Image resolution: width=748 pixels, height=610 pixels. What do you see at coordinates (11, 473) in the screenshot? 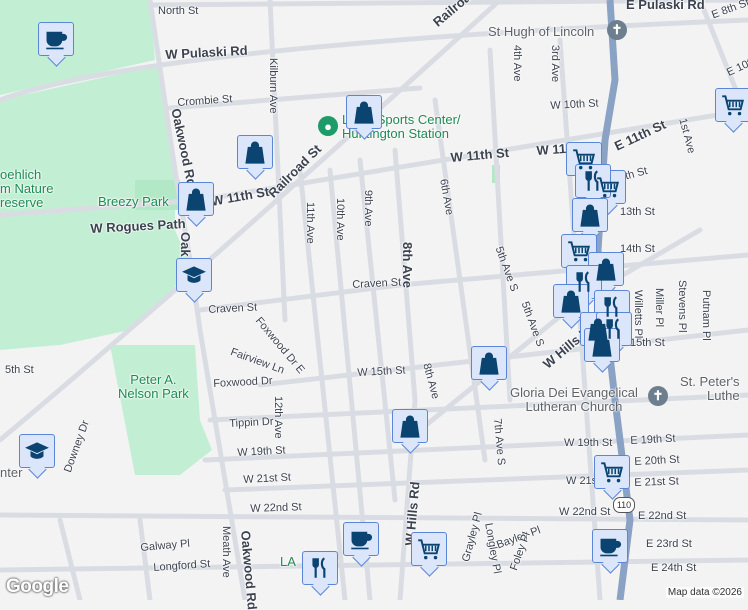
I see `place-label-center: nter` at bounding box center [11, 473].